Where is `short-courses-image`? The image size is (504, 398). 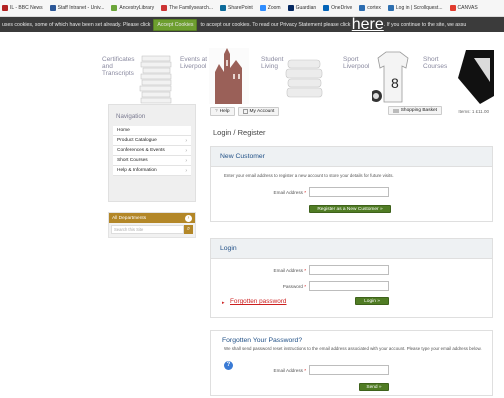 short-courses-image is located at coordinates (476, 77).